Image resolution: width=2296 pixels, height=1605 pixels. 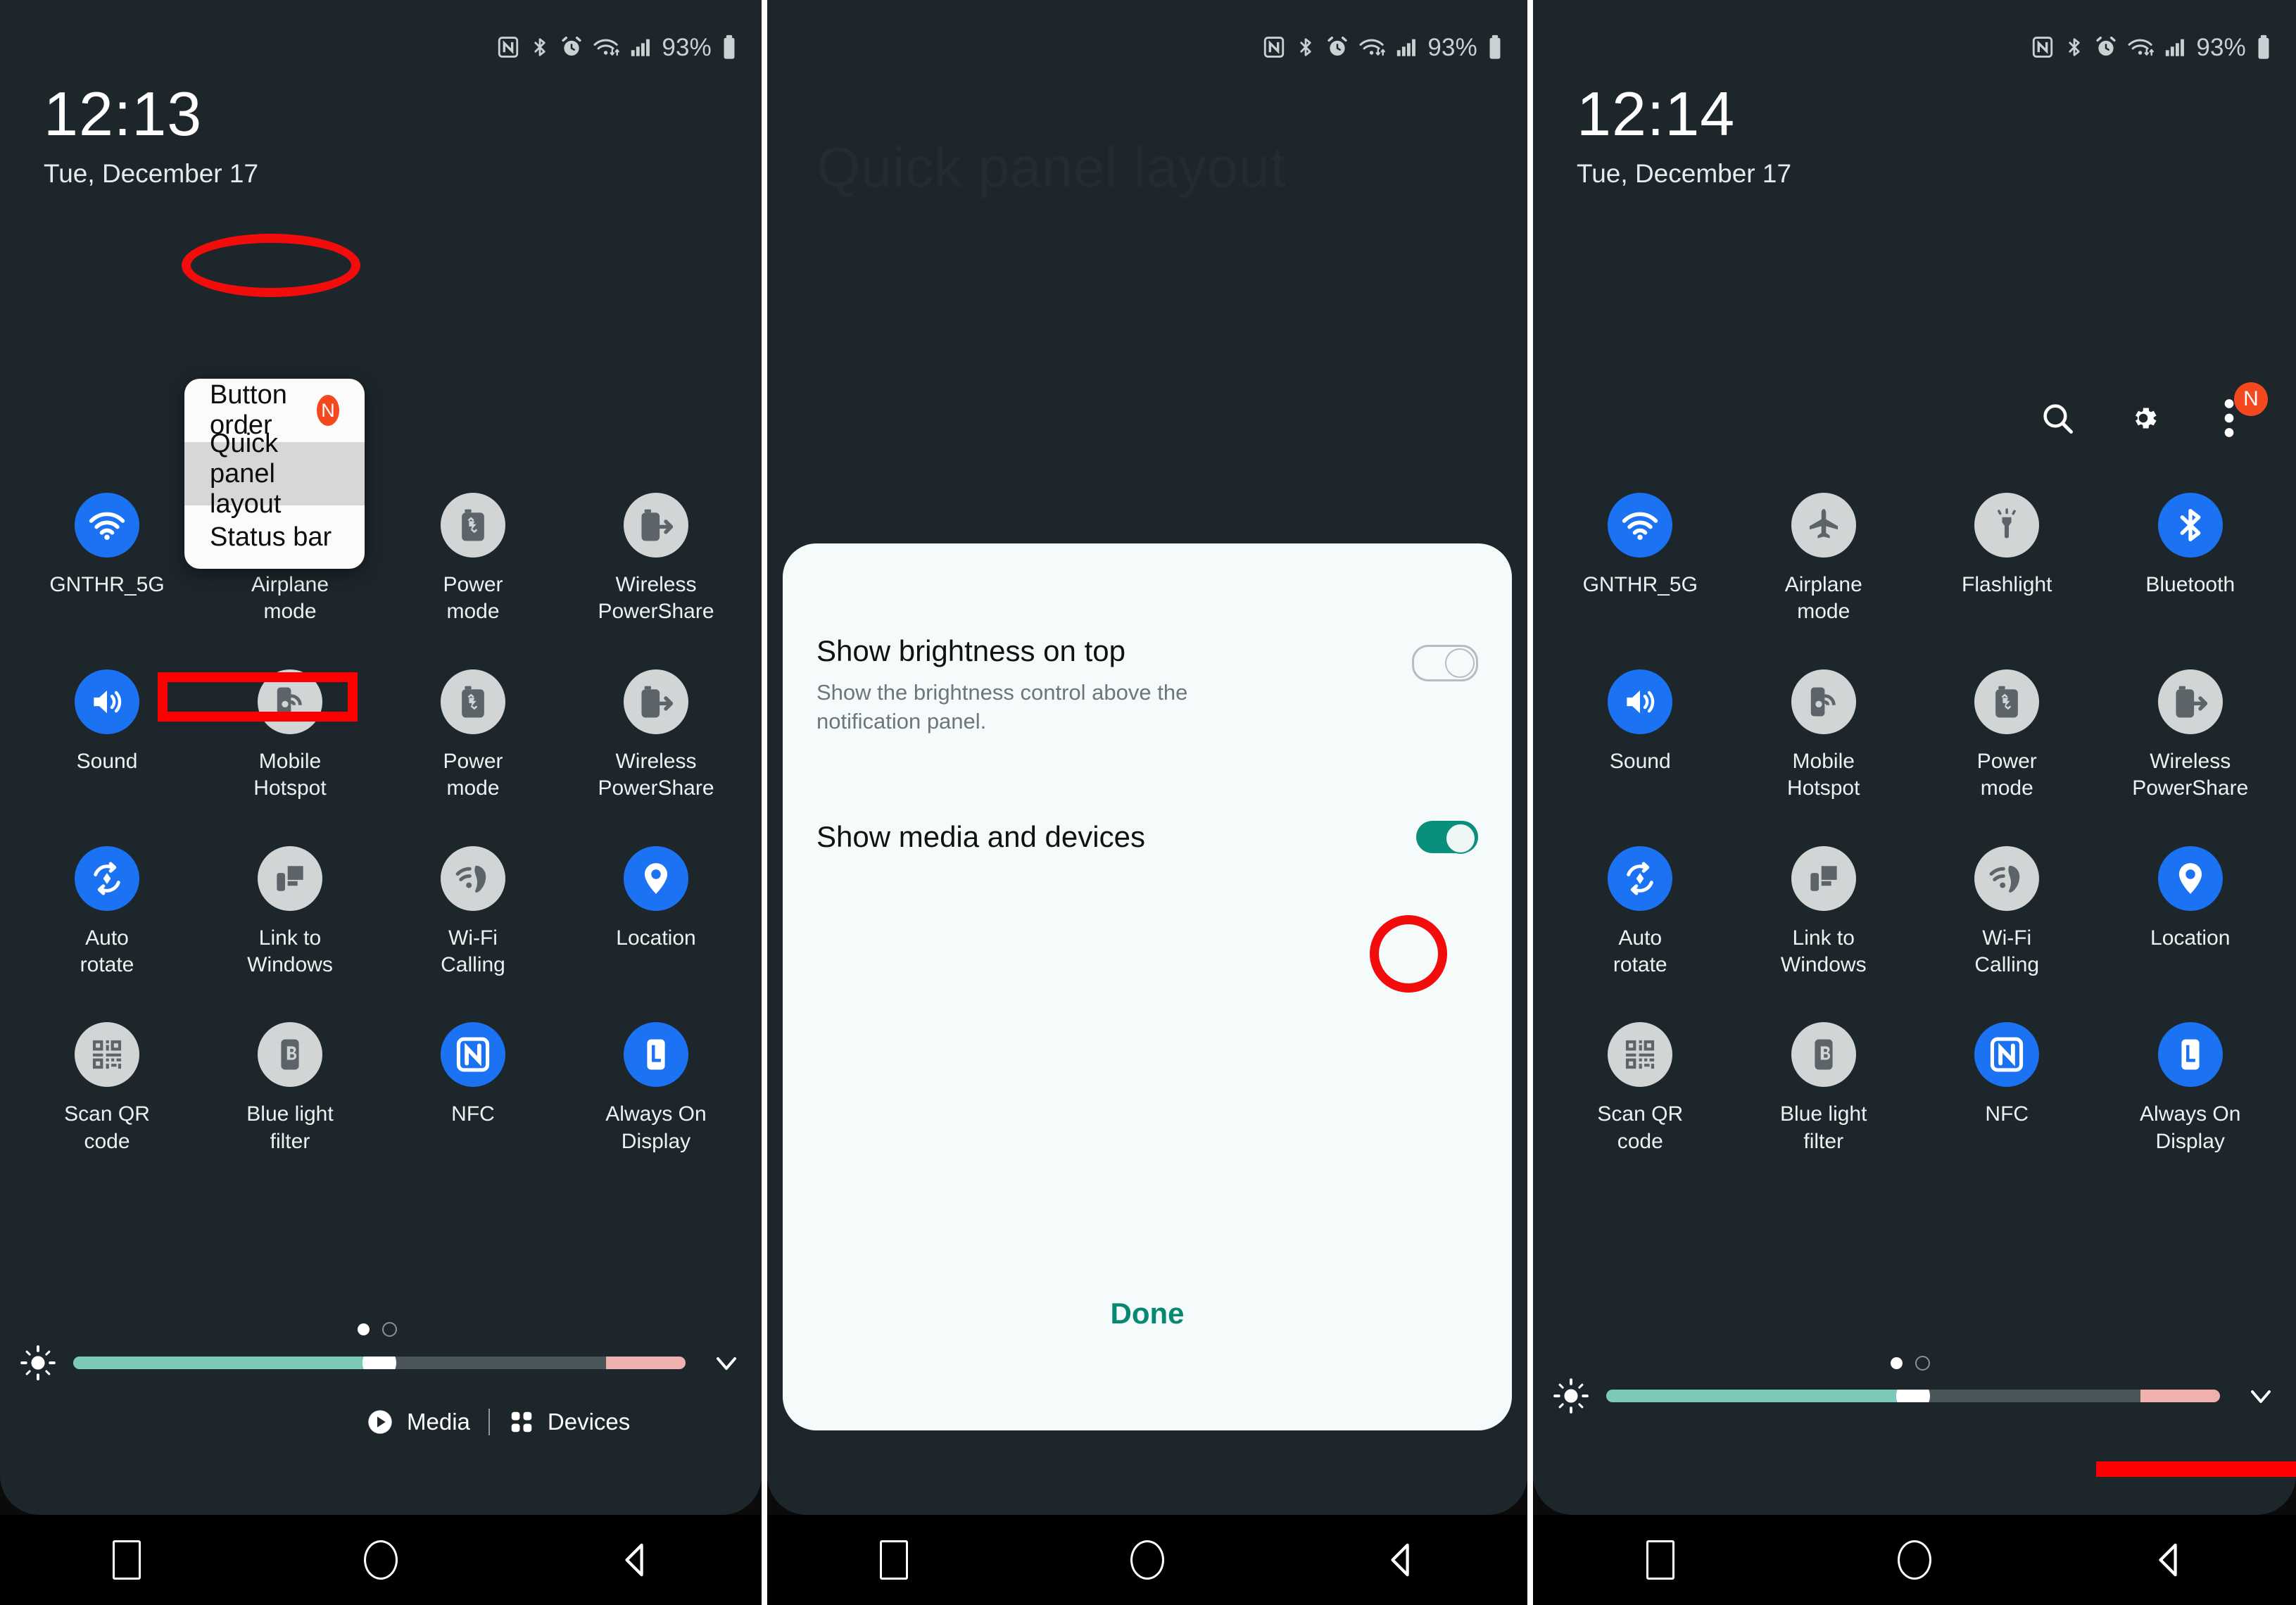 What do you see at coordinates (1684, 135) in the screenshot?
I see `lockscreen-clock-3: 12:14 Tue, December 17` at bounding box center [1684, 135].